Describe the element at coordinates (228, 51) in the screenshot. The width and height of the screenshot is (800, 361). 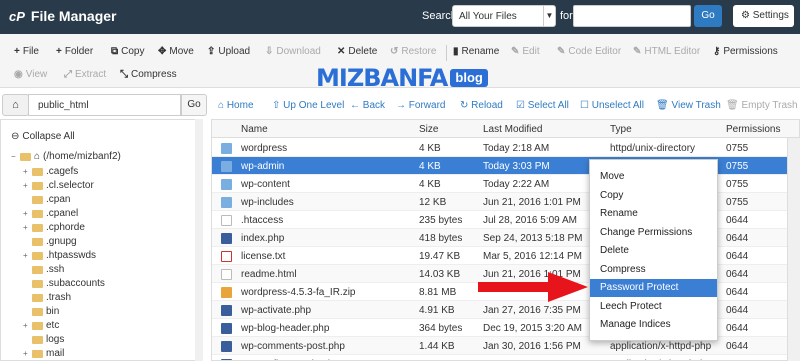
I see `upload-button: ⇪ Upload` at that location.